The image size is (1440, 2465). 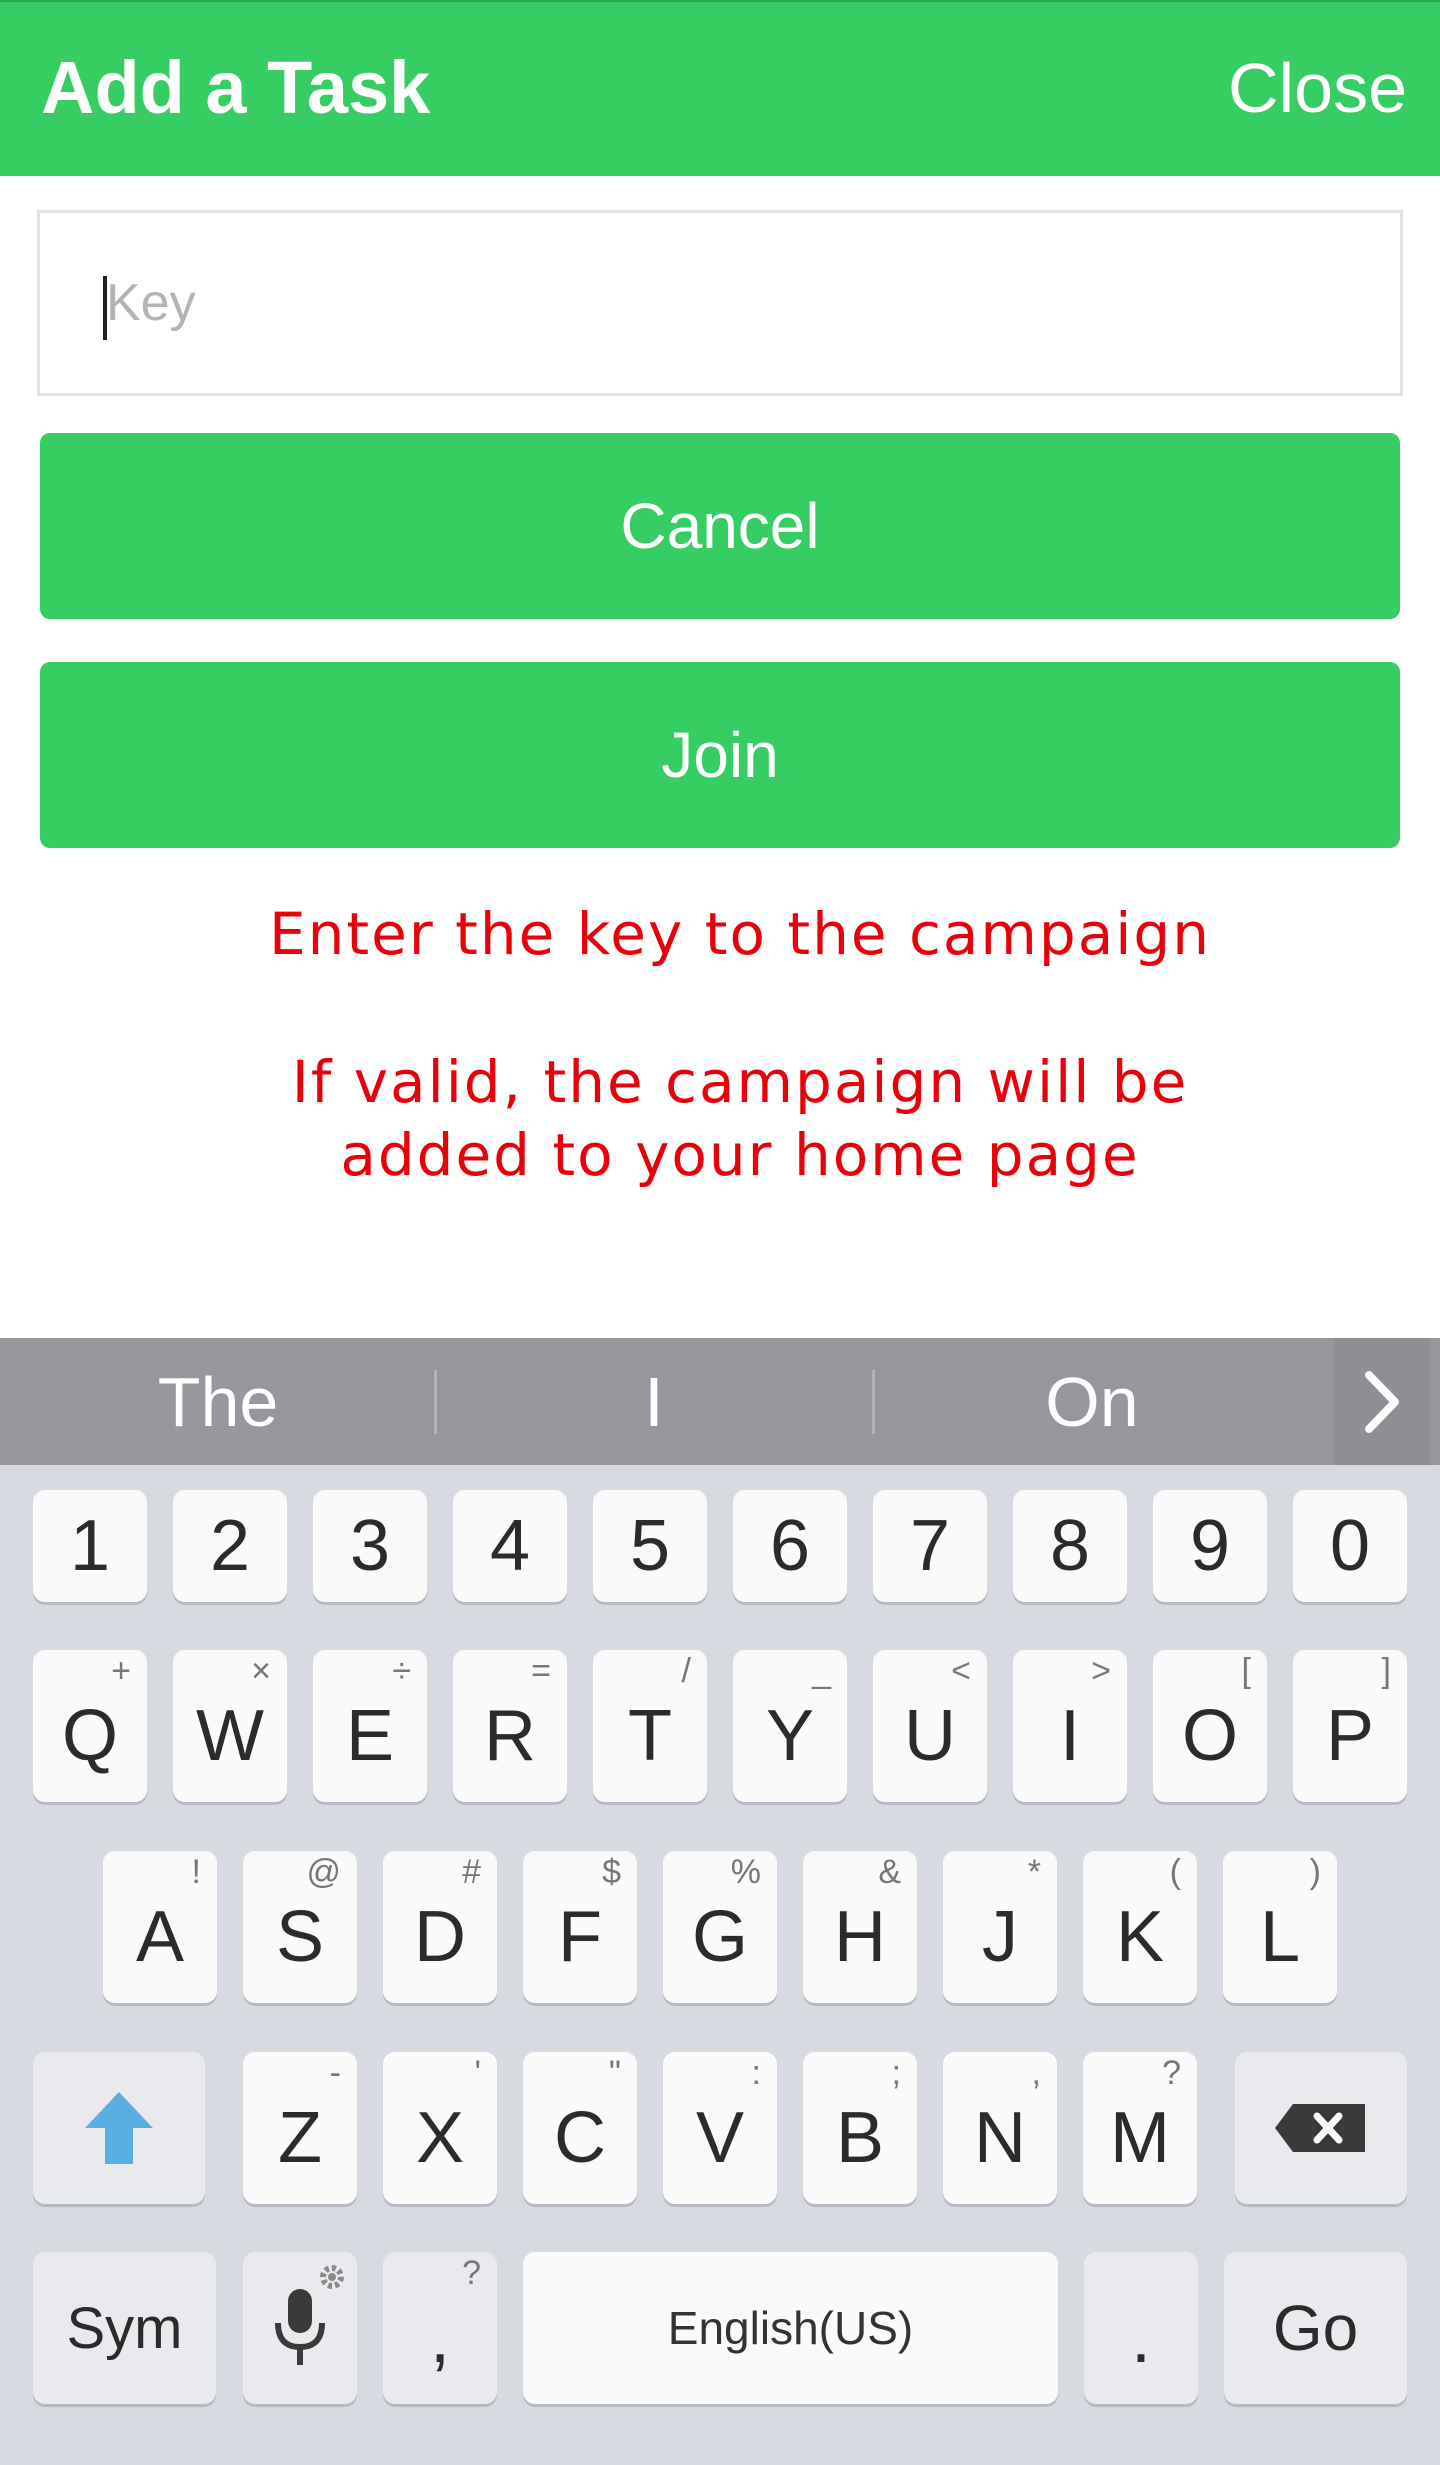 What do you see at coordinates (541, 1671) in the screenshot?
I see `key-sub-label: =` at bounding box center [541, 1671].